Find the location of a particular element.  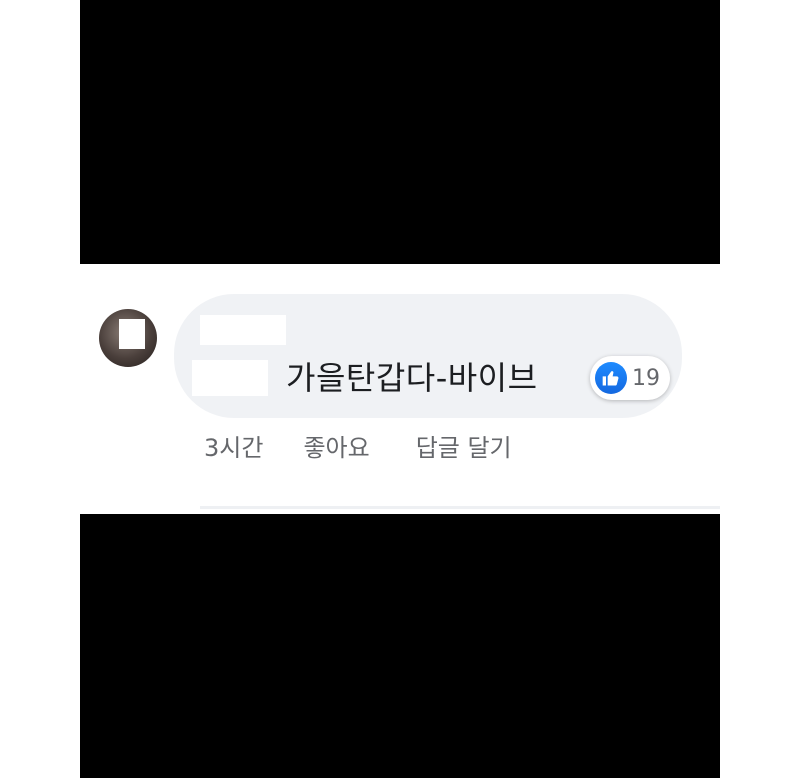

avatar is located at coordinates (128, 338).